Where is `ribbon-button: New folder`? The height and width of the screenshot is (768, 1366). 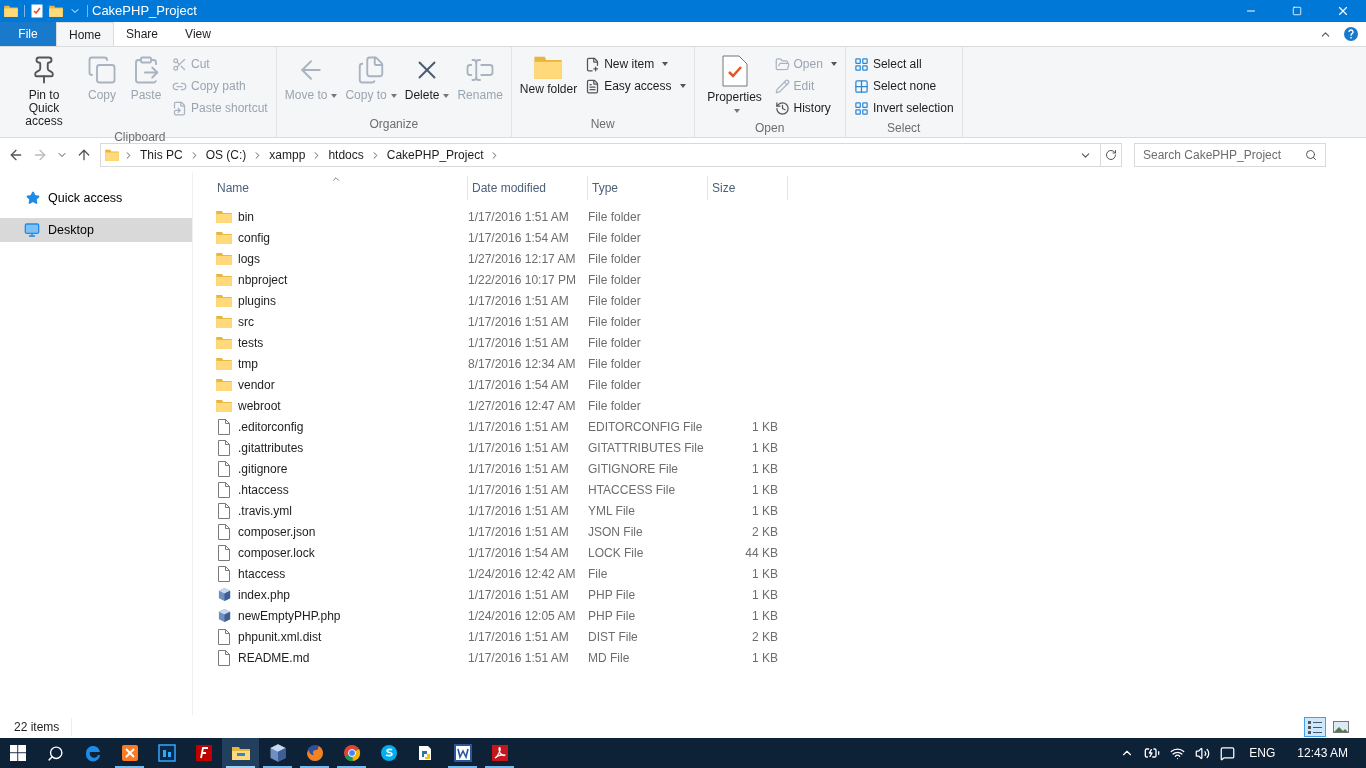
ribbon-button: New folder is located at coordinates (548, 73).